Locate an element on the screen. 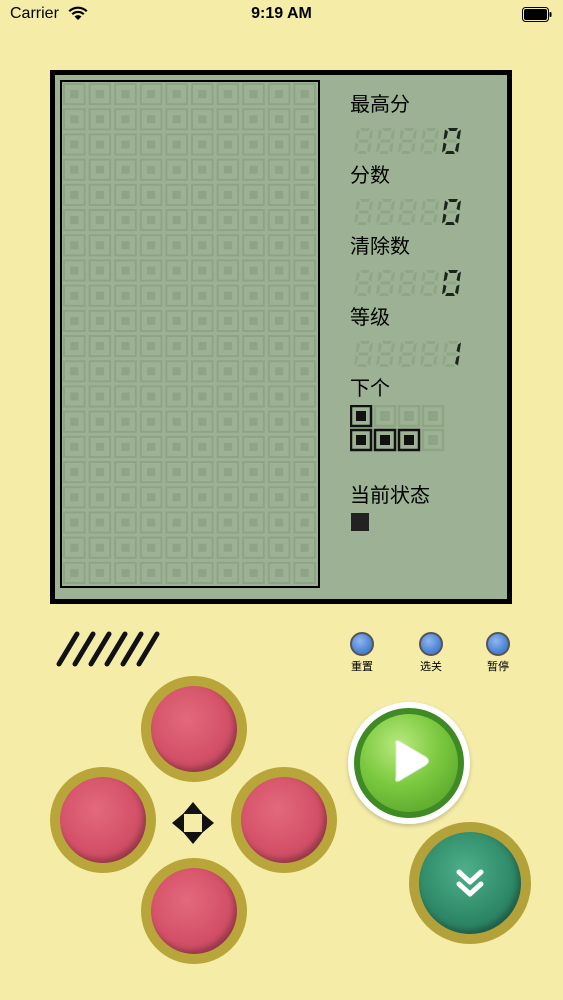 The width and height of the screenshot is (563, 1000). drop-button is located at coordinates (470, 883).